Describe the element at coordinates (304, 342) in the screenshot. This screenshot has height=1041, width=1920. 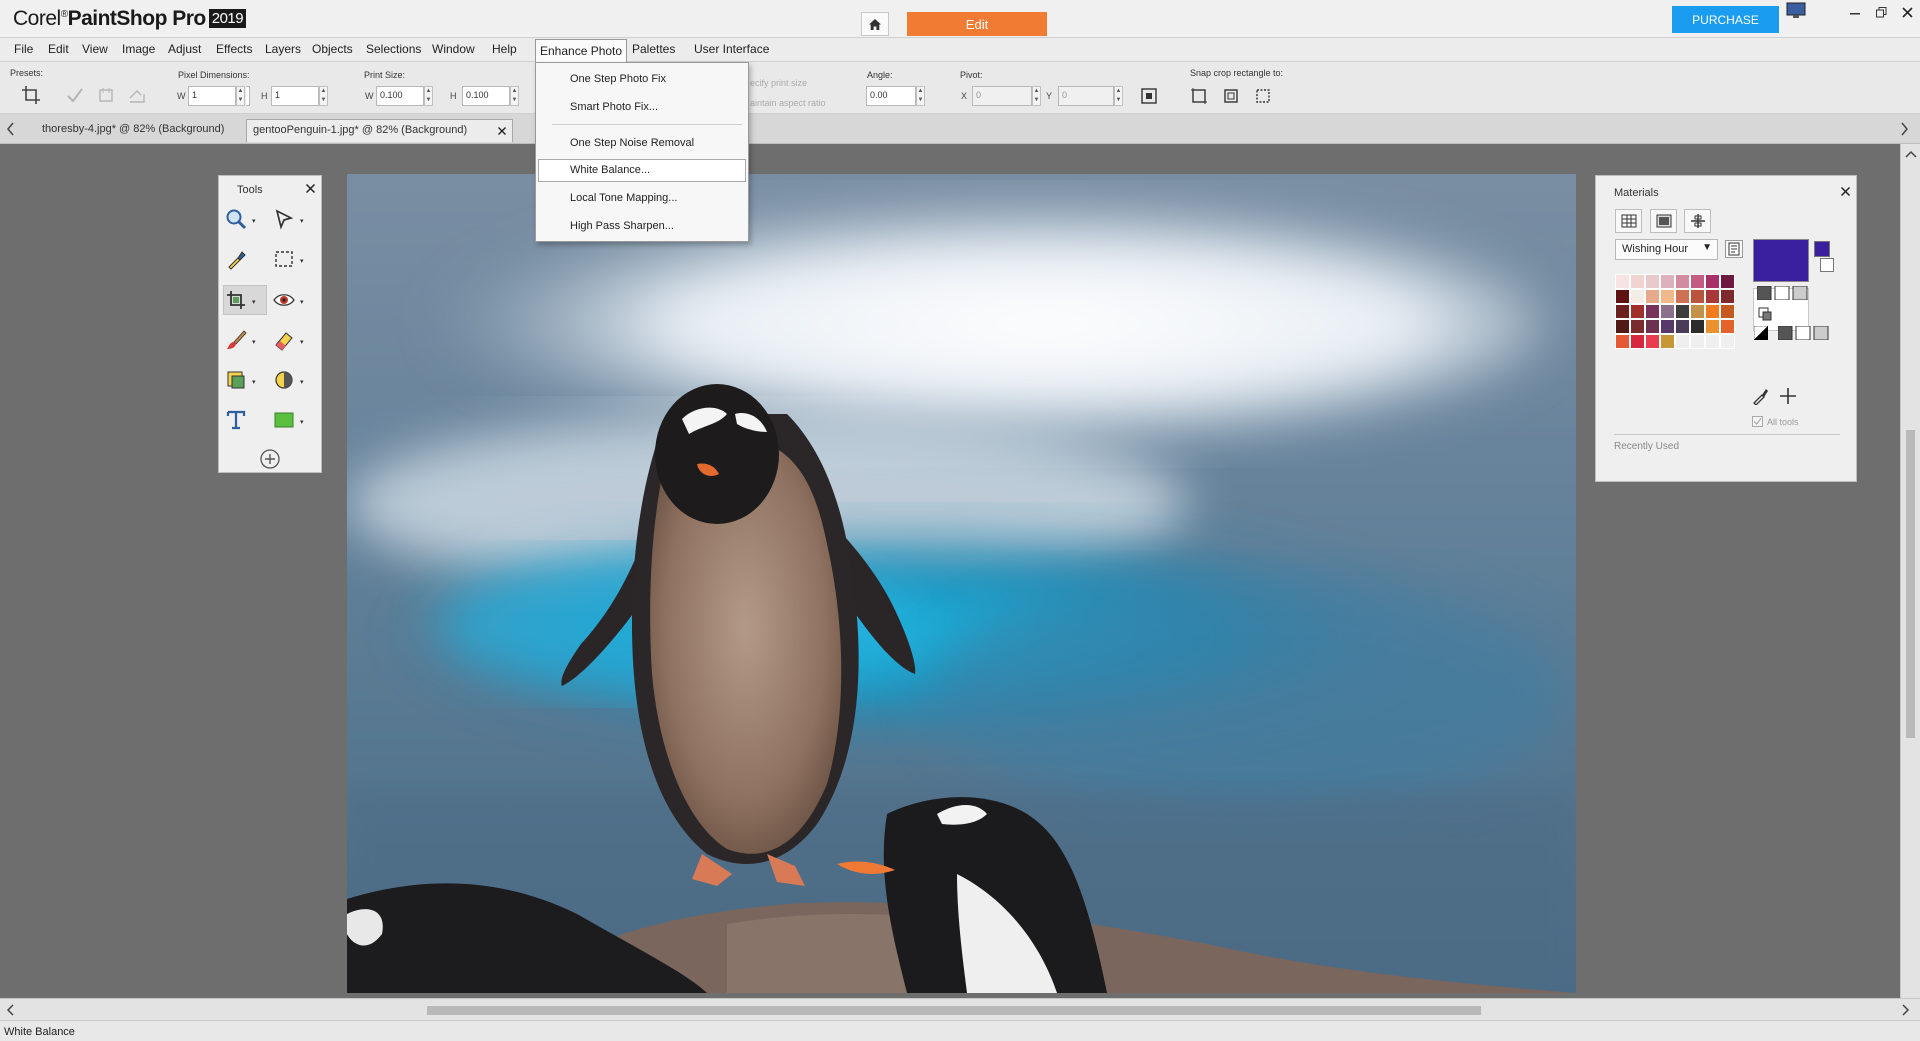
I see `eraser-tool-flyout: ▾` at that location.